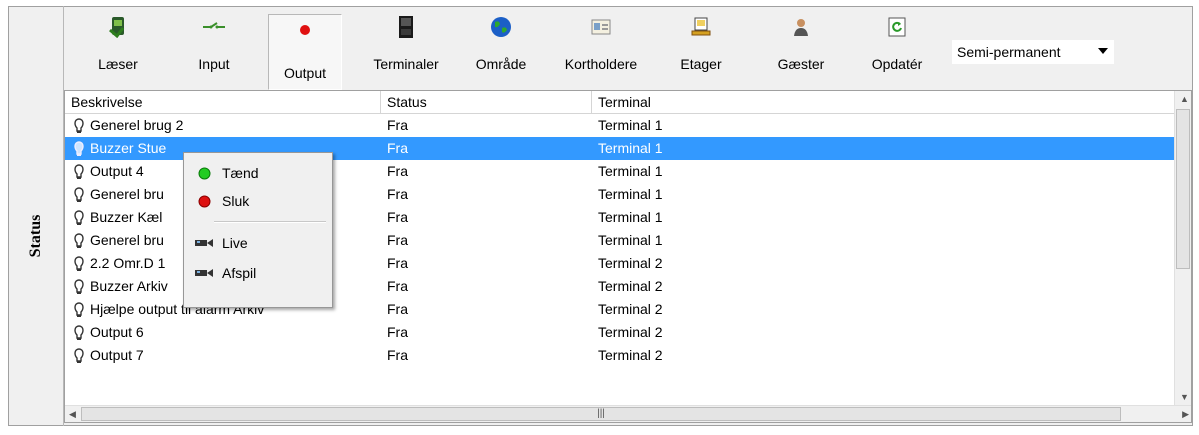 The width and height of the screenshot is (1199, 435). What do you see at coordinates (214, 49) in the screenshot?
I see `toolbar-button-input: Input` at bounding box center [214, 49].